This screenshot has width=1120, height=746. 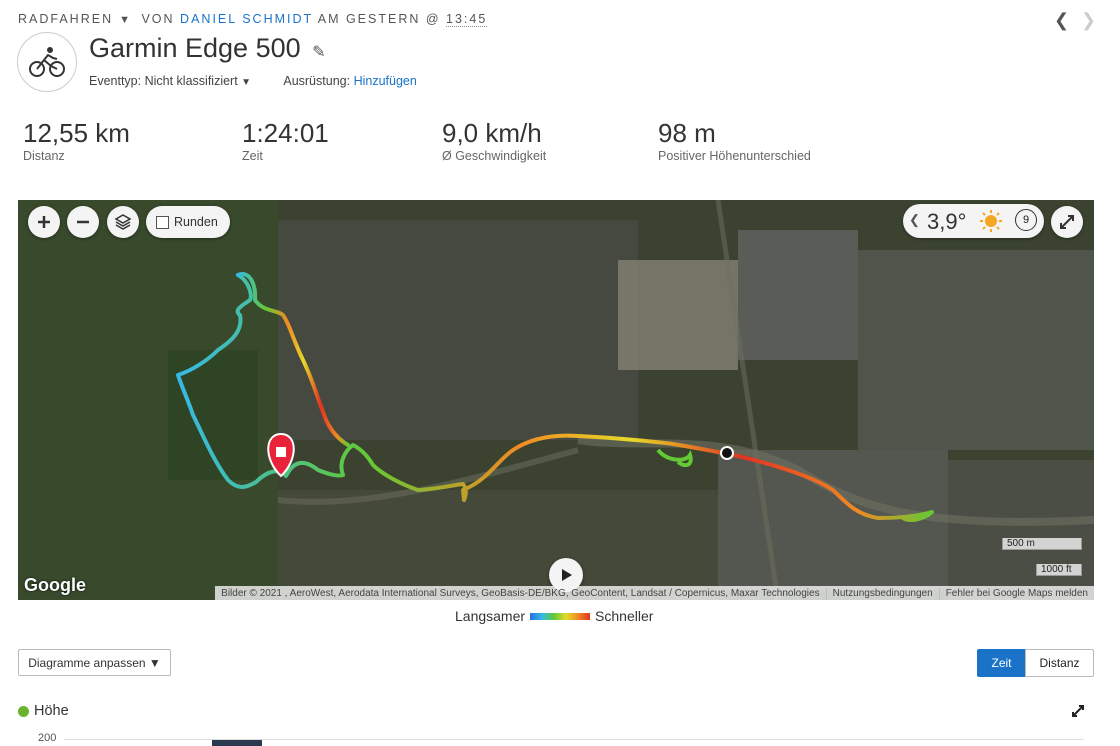 What do you see at coordinates (158, 19) in the screenshot?
I see `by-label: VON` at bounding box center [158, 19].